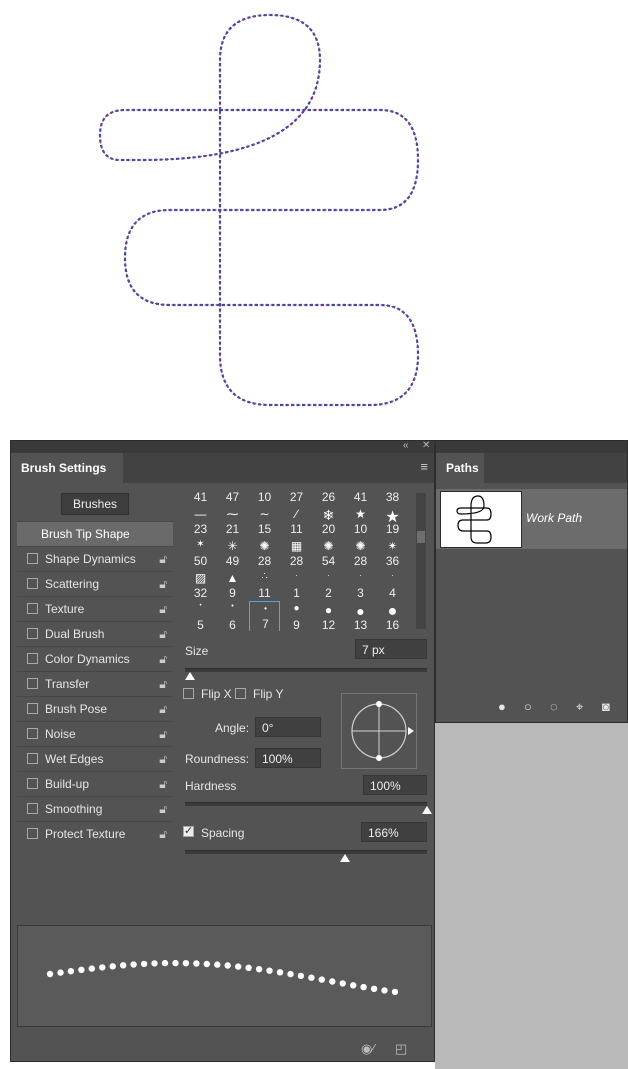  Describe the element at coordinates (264, 497) in the screenshot. I see `brush-preset-partial: 10` at that location.